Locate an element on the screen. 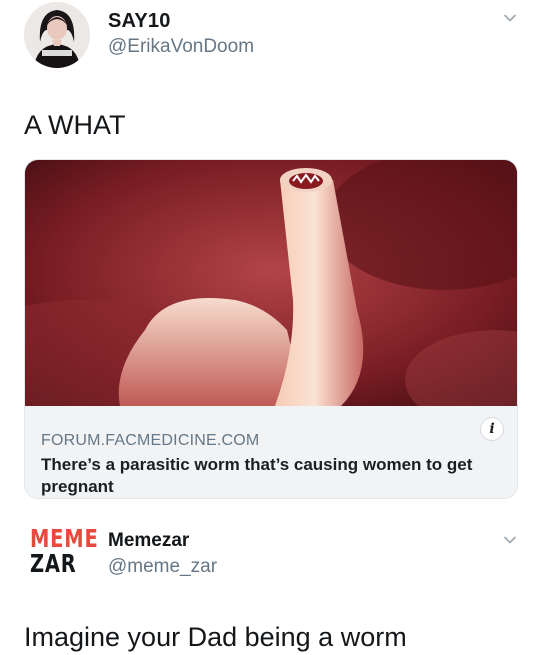 The height and width of the screenshot is (655, 540). avatar-image is located at coordinates (57, 35).